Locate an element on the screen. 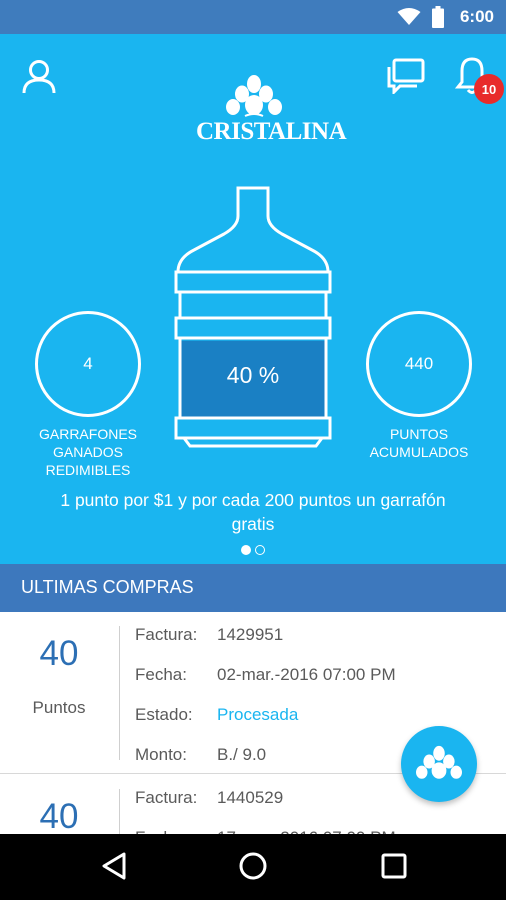 This screenshot has width=506, height=900. cristalina-logo: CRISTALINA is located at coordinates (271, 109).